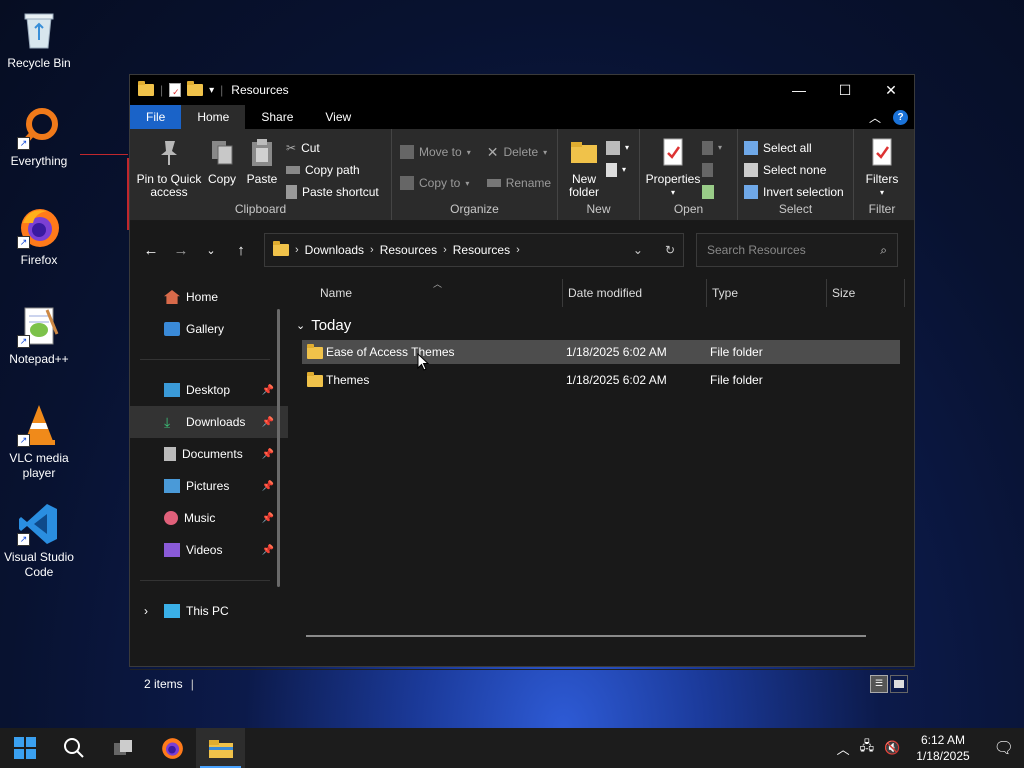 The width and height of the screenshot is (1024, 768). What do you see at coordinates (241, 250) in the screenshot?
I see `up-button: ↑` at bounding box center [241, 250].